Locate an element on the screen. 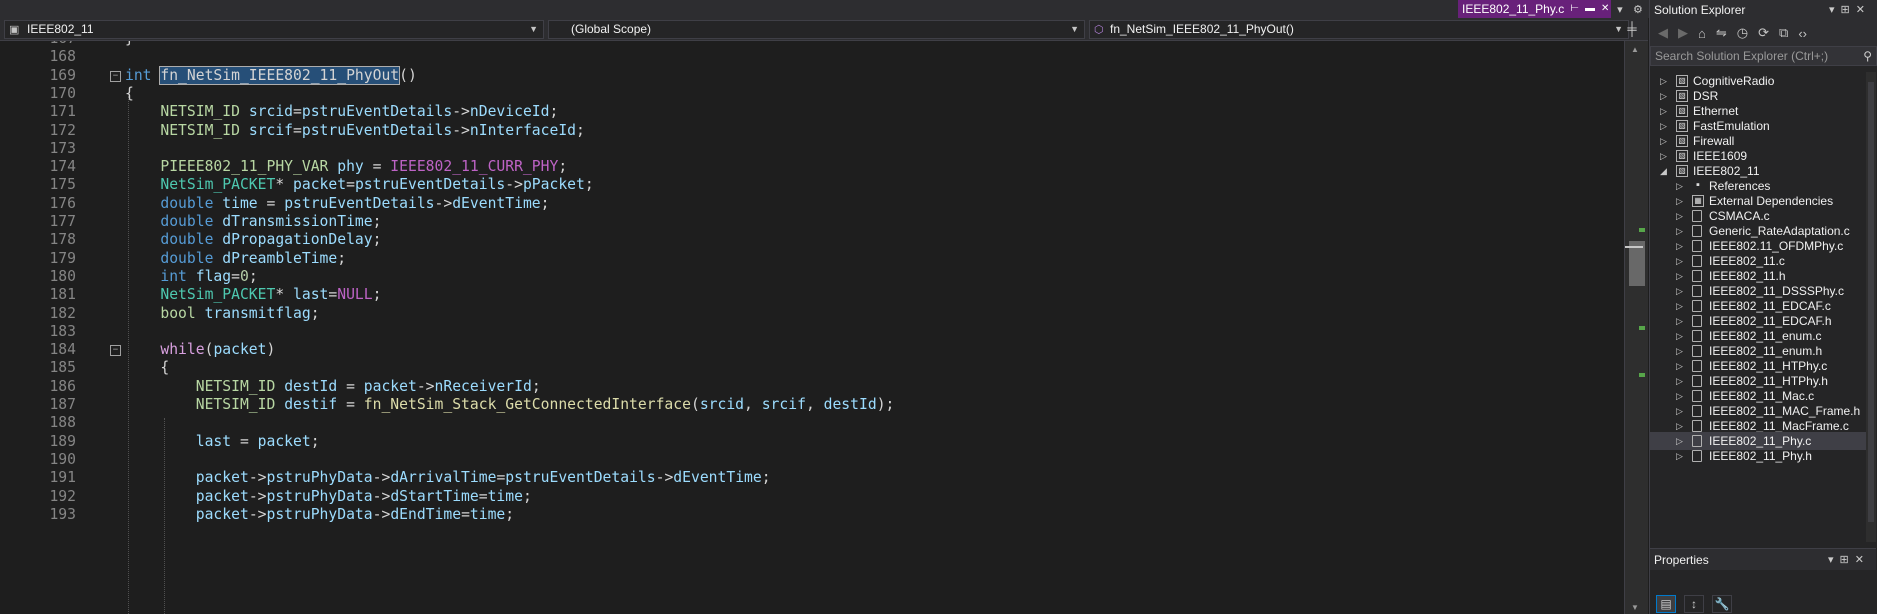  member-dropdown: ⬡ fn_NetSim_IEEE802_11_PhyOut() ▼ is located at coordinates (1359, 29).